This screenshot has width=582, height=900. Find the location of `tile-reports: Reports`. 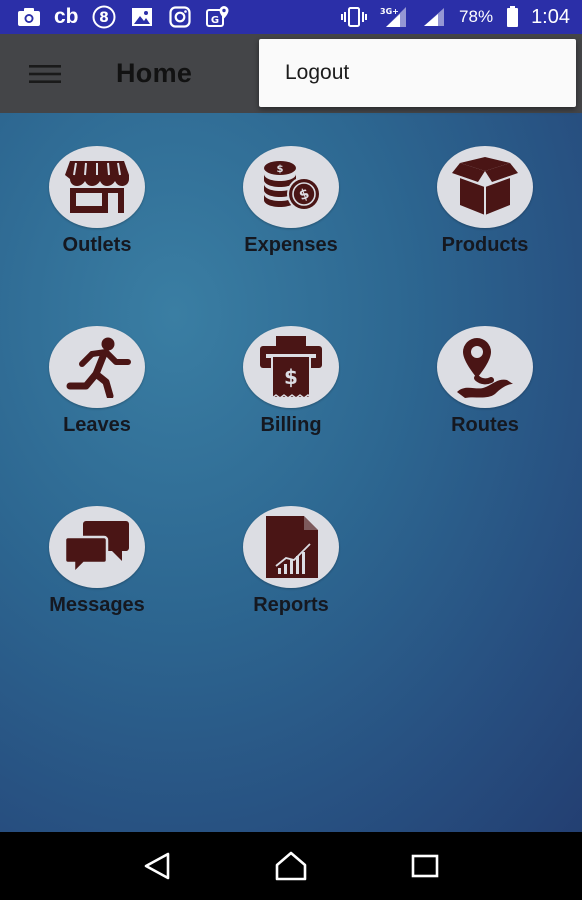

tile-reports: Reports is located at coordinates (291, 566).